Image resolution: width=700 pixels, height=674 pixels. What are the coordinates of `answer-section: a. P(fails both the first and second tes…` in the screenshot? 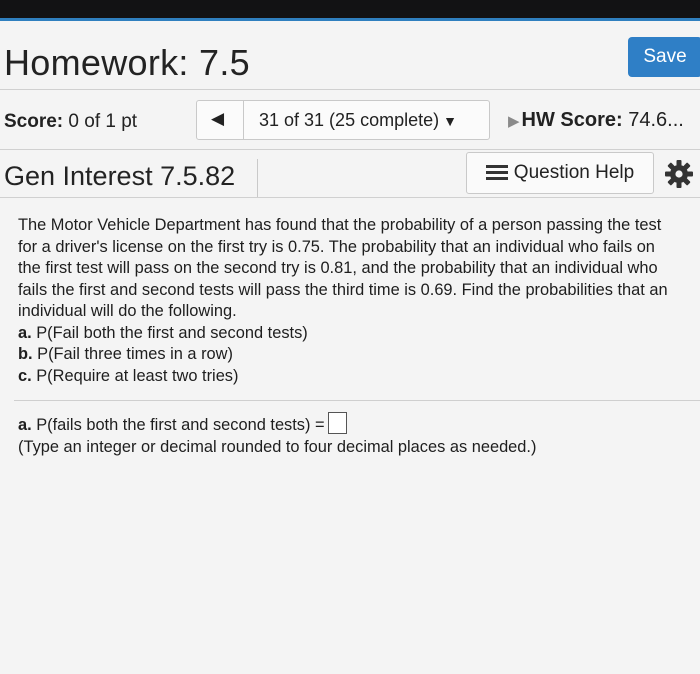 It's located at (277, 435).